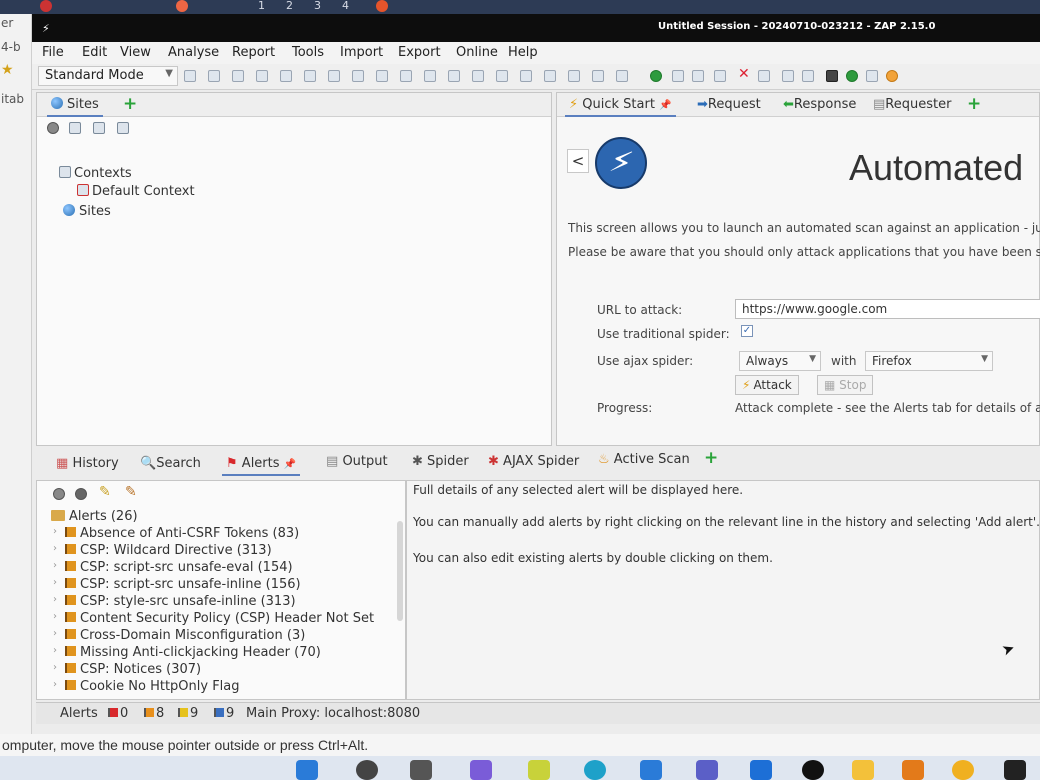 The image size is (1040, 780). Describe the element at coordinates (913, 770) in the screenshot. I see `app-icon` at that location.